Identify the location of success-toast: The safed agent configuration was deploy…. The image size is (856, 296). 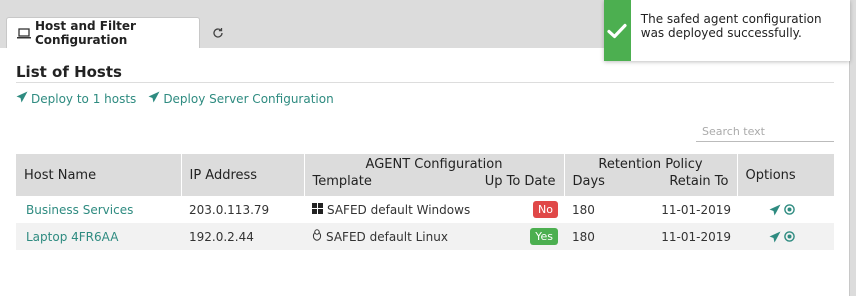
(727, 30).